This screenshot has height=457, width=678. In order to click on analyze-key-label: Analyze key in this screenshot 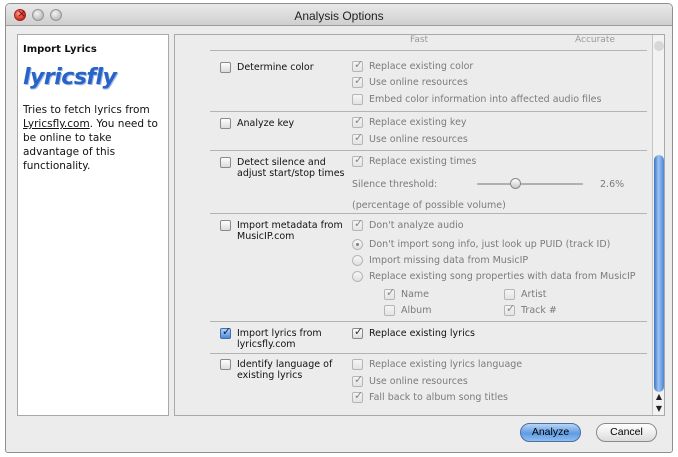, I will do `click(266, 123)`.